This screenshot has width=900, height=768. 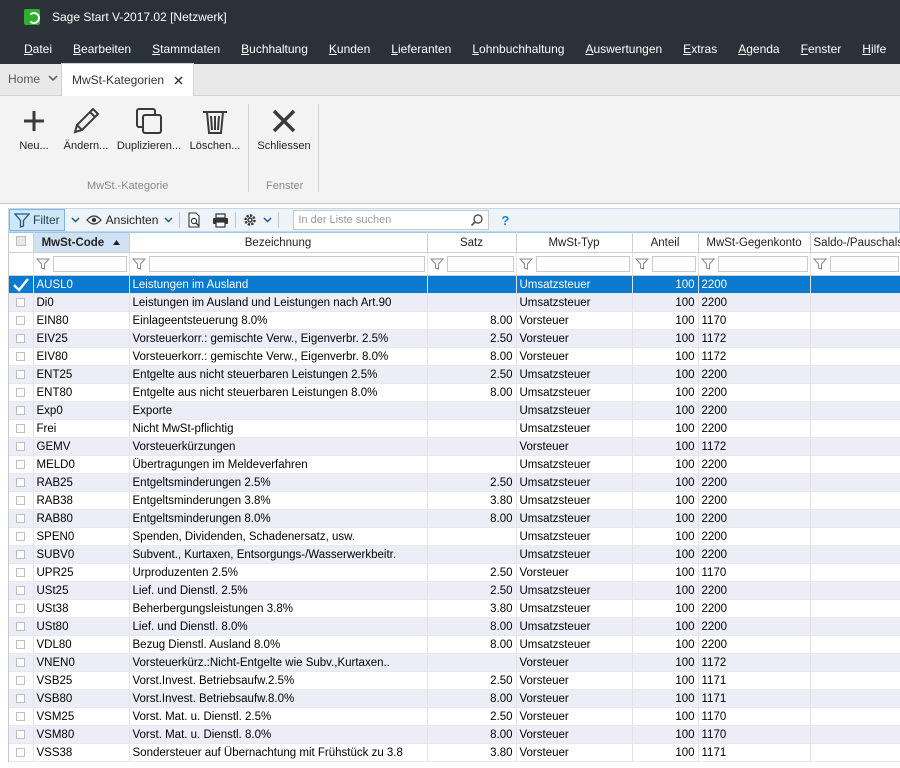 I want to click on menu-hilfe: Hilfe, so click(x=874, y=49).